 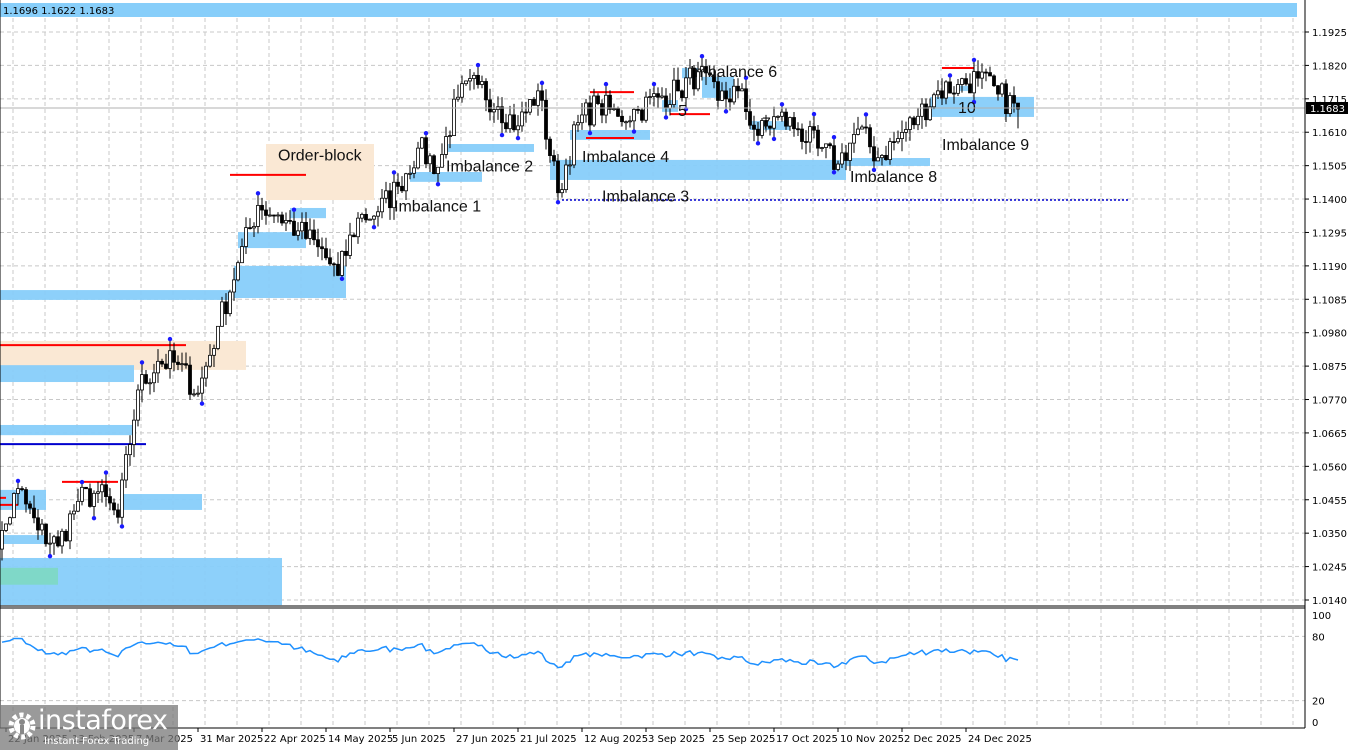 What do you see at coordinates (1329, 133) in the screenshot?
I see `price-tick-label: 1.1610` at bounding box center [1329, 133].